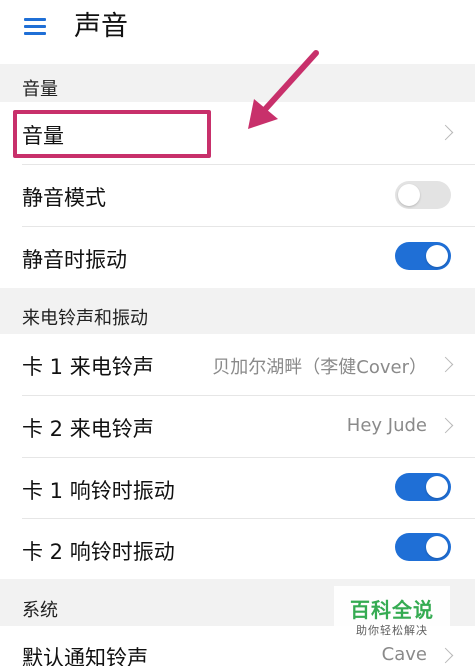 The height and width of the screenshot is (666, 475). I want to click on card1-ringtone-label: 卡 1 来电铃声, so click(88, 367).